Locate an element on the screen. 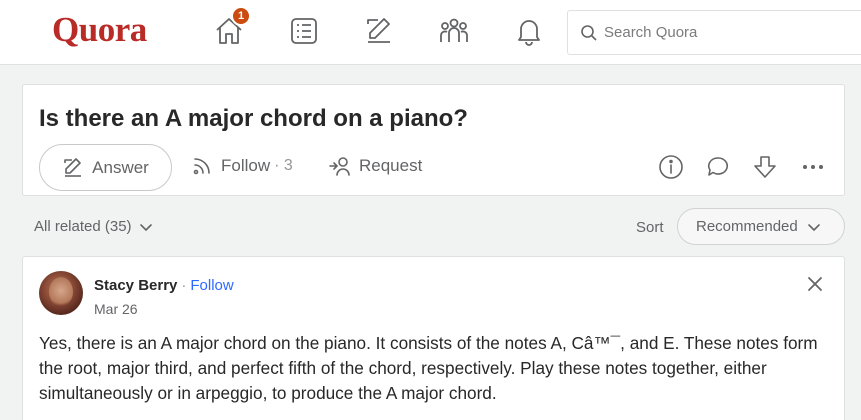 This screenshot has width=861, height=420. question-title: Is there an A major chord on a piano? is located at coordinates (253, 119).